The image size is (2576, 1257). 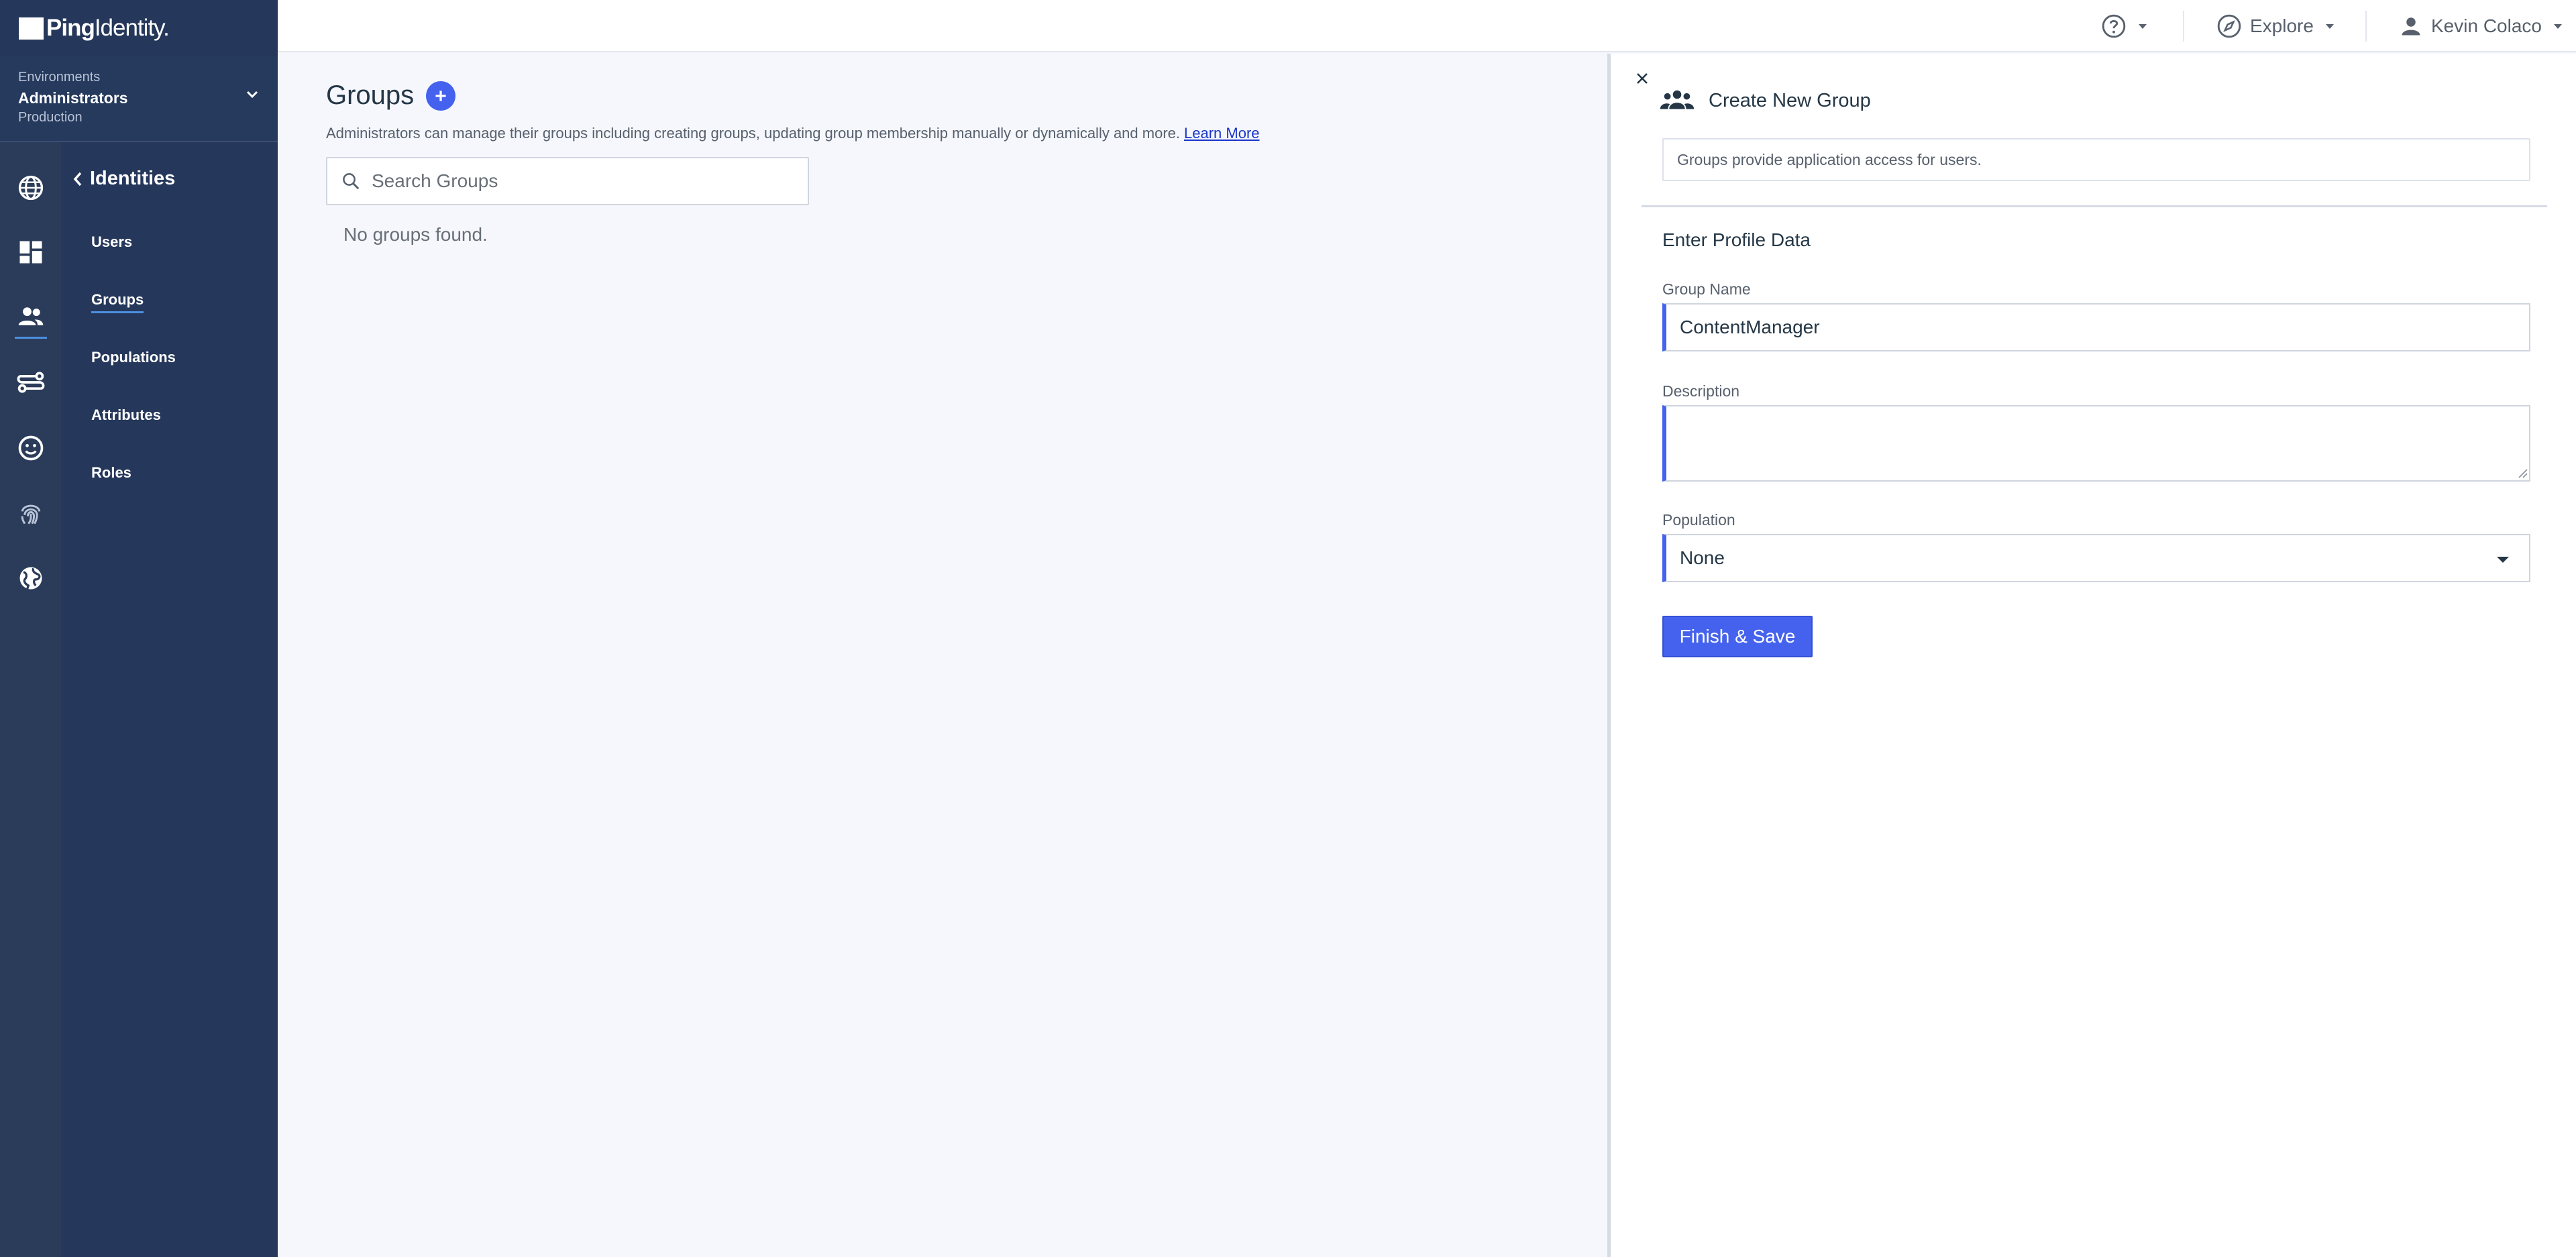 I want to click on chevron-down-icon, so click(x=252, y=96).